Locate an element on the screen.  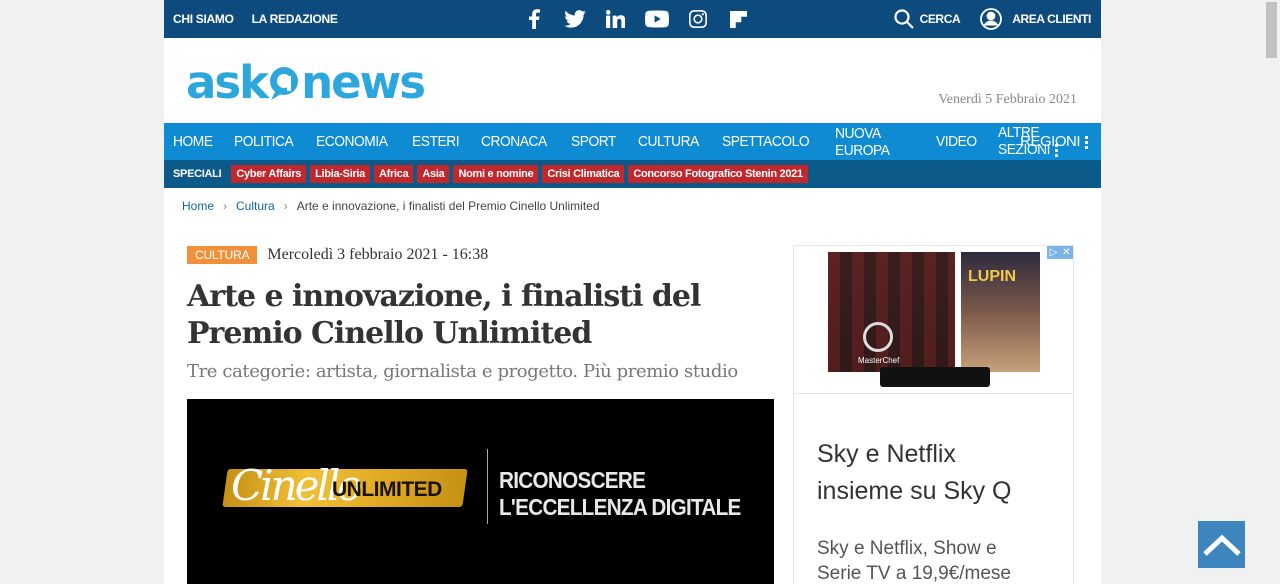
speciali-label: SPECIALI is located at coordinates (197, 174).